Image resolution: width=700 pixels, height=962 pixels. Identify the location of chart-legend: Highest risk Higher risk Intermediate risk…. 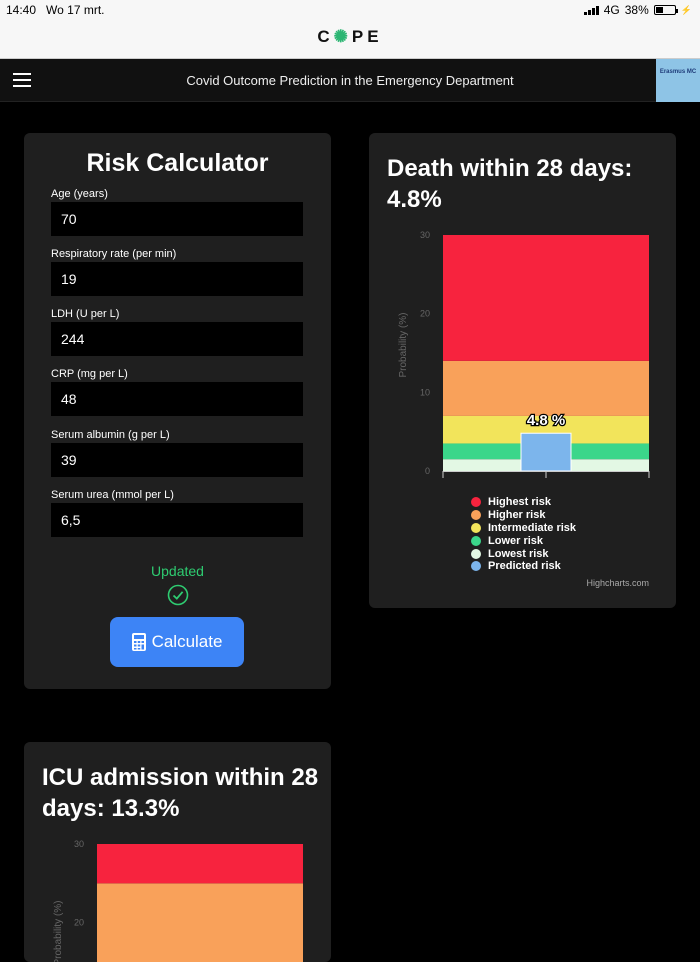
(523, 534).